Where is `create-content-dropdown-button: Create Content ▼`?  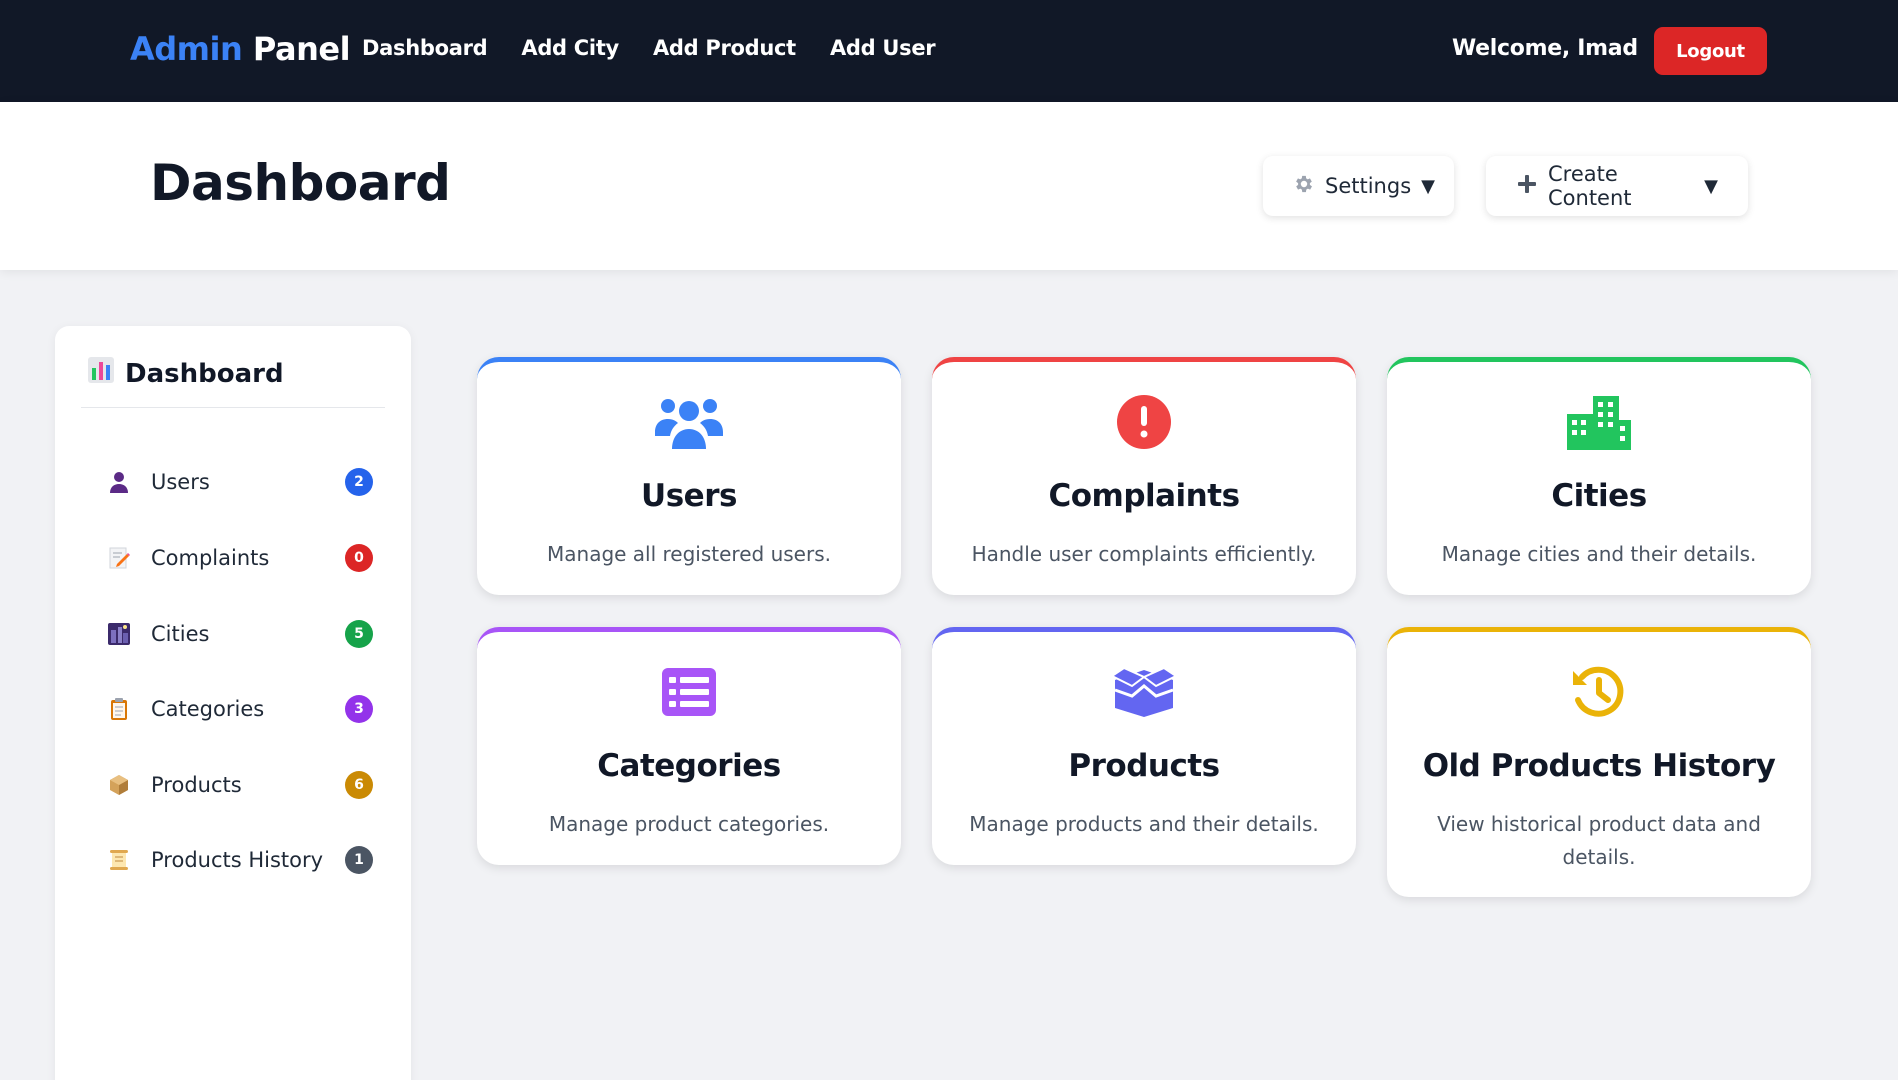 create-content-dropdown-button: Create Content ▼ is located at coordinates (1617, 186).